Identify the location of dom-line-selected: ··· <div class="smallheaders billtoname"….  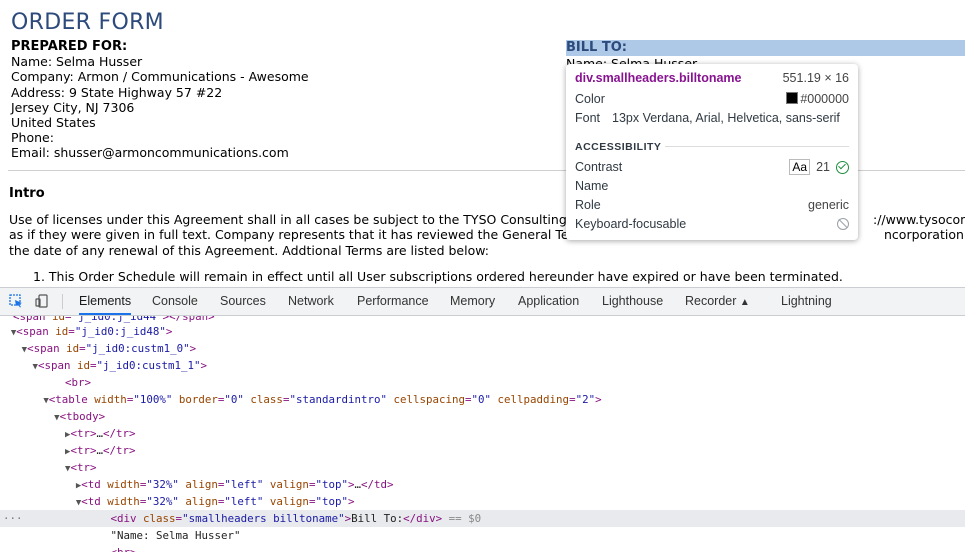
(482, 518).